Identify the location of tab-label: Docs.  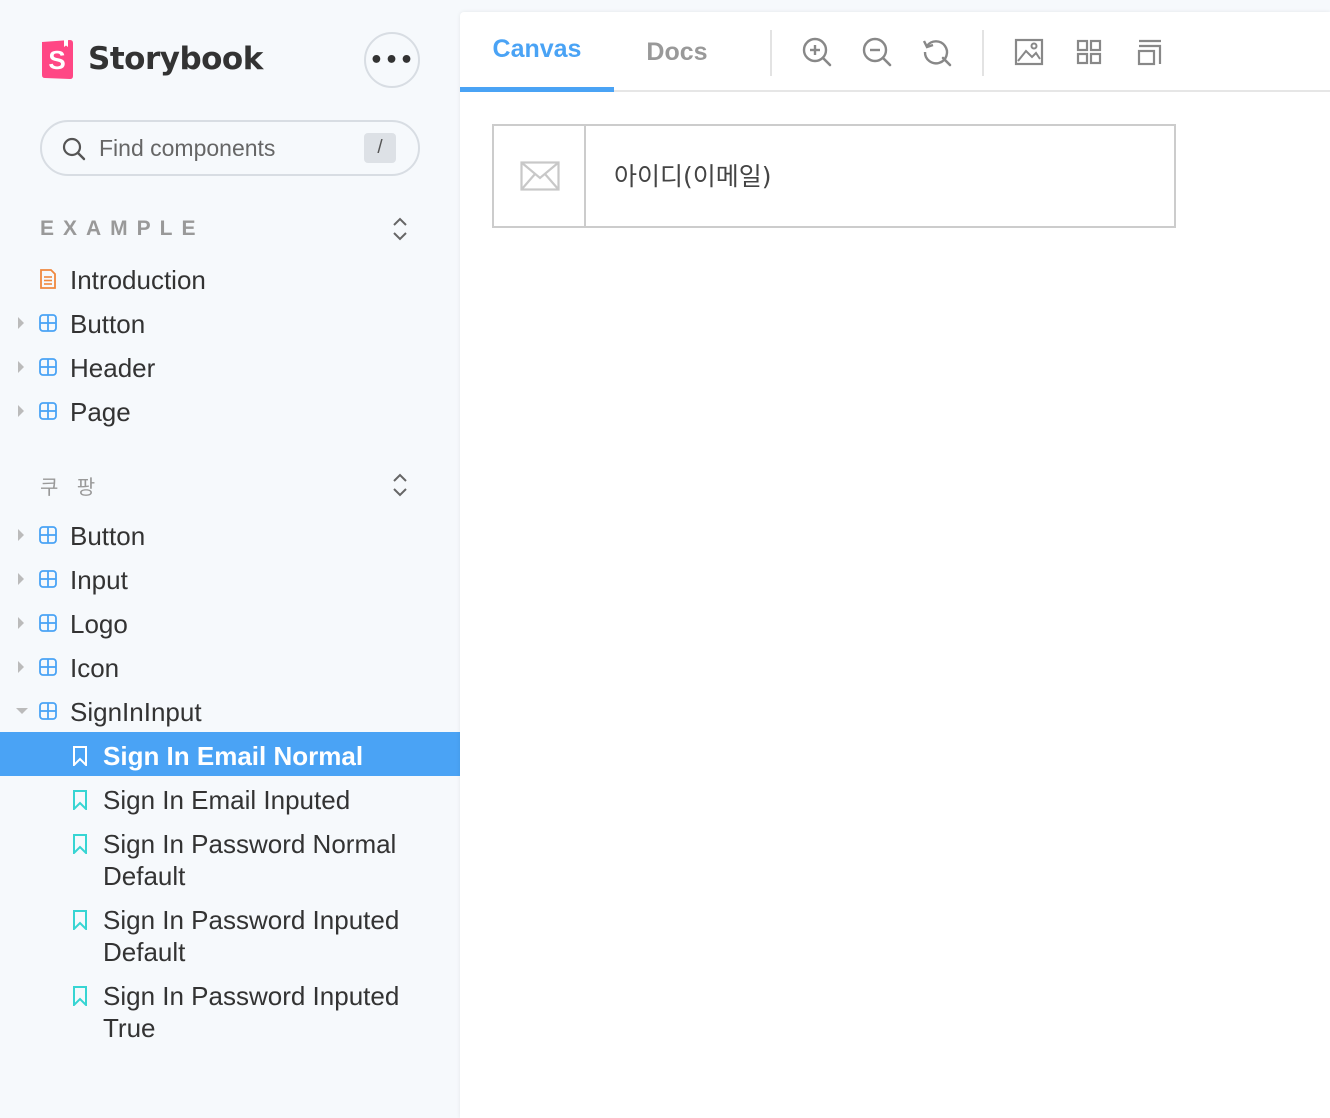
(677, 51).